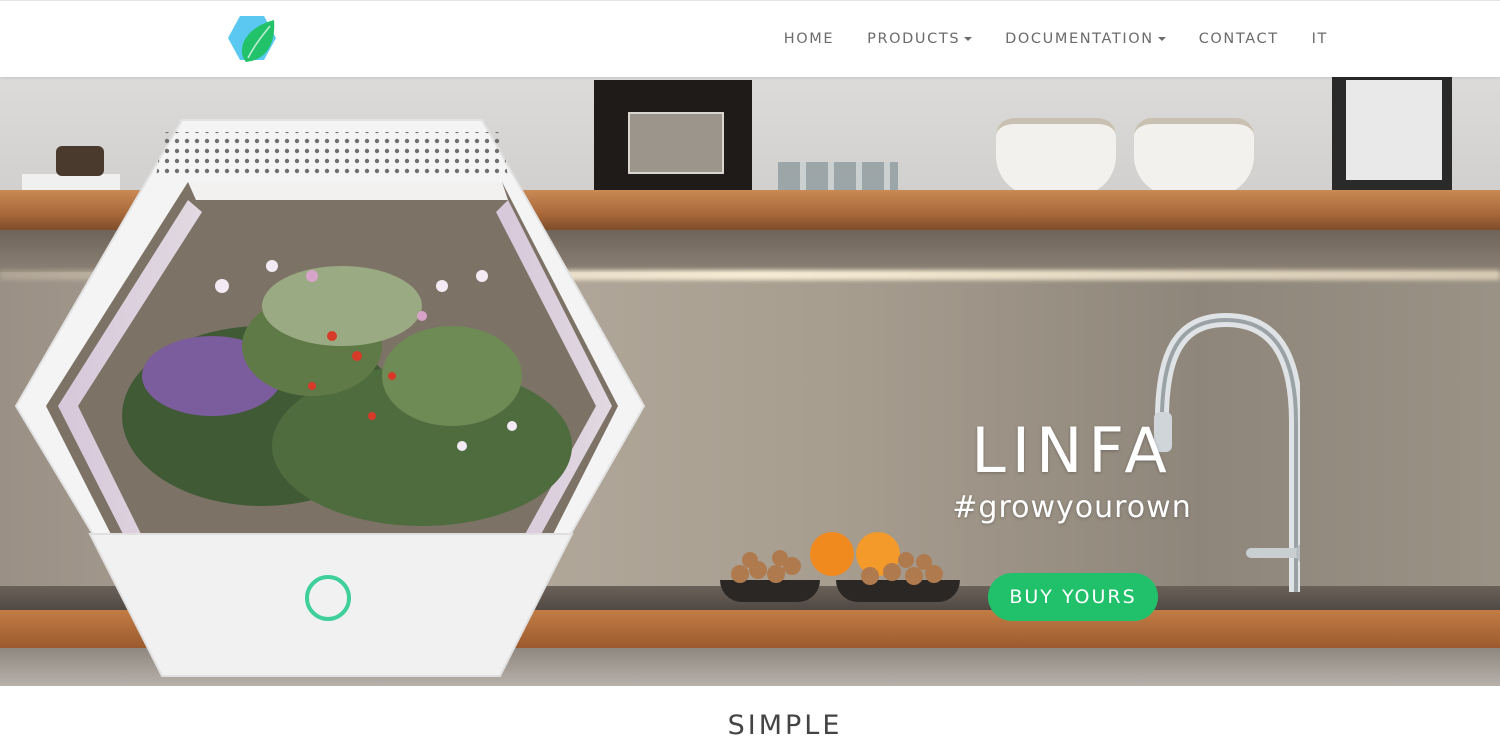 The width and height of the screenshot is (1500, 750). I want to click on main-nav: HOME PRODUCTS DOCUMENTATION CONTACT IT, so click(1039, 39).